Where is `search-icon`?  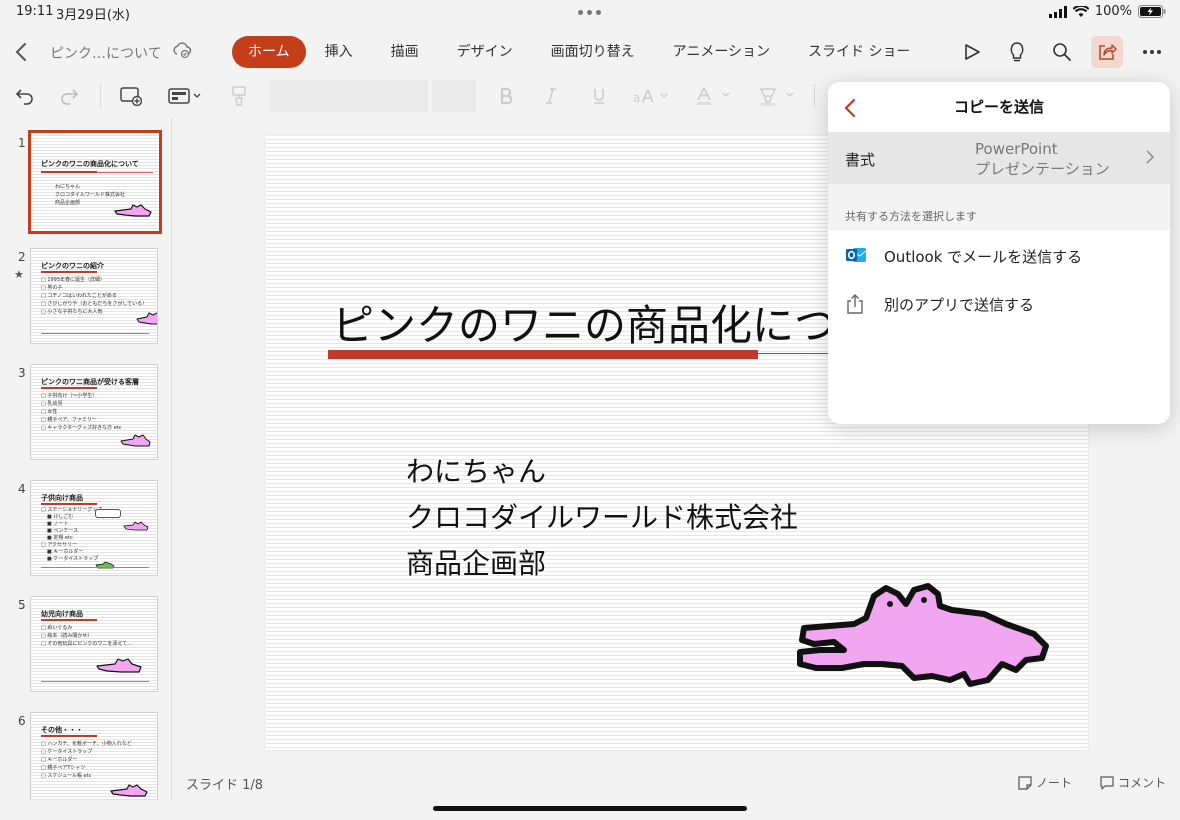
search-icon is located at coordinates (1062, 52).